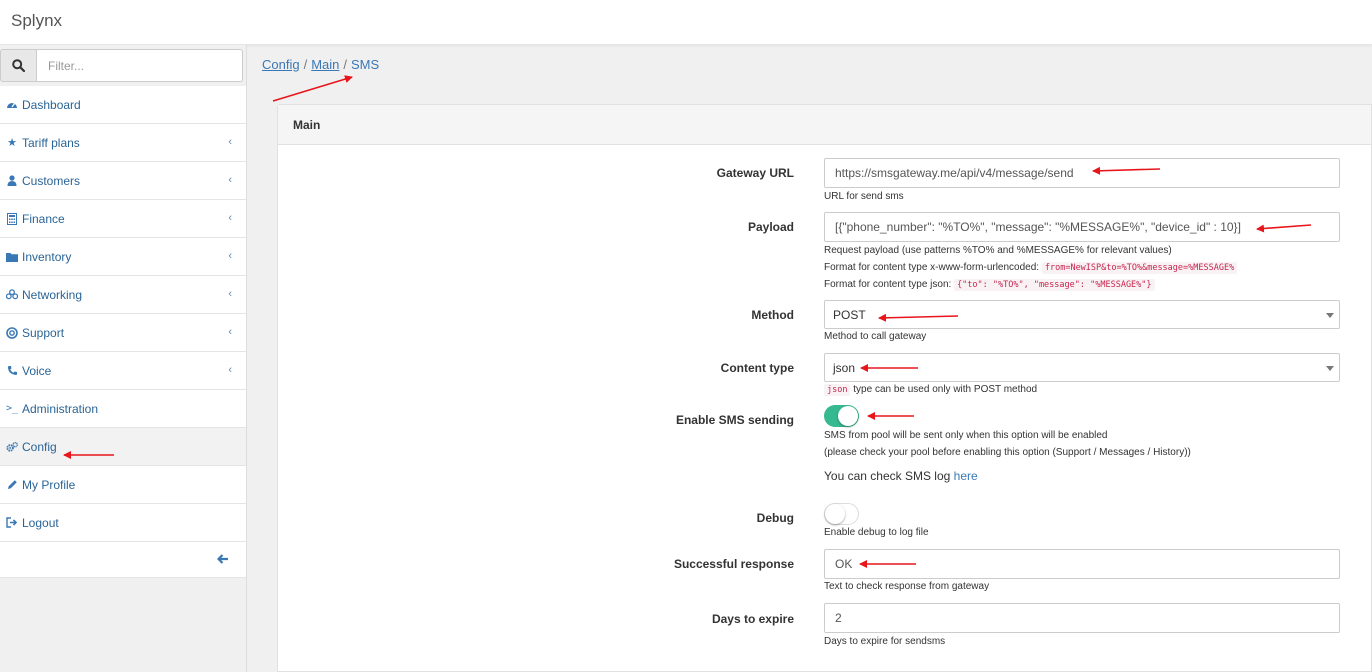  I want to click on sidebar-item-label: Dashboard, so click(51, 104).